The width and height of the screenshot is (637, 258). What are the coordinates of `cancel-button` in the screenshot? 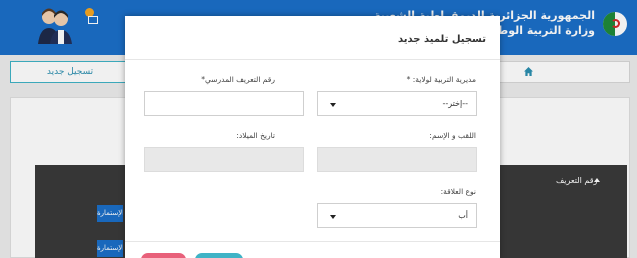 It's located at (163, 255).